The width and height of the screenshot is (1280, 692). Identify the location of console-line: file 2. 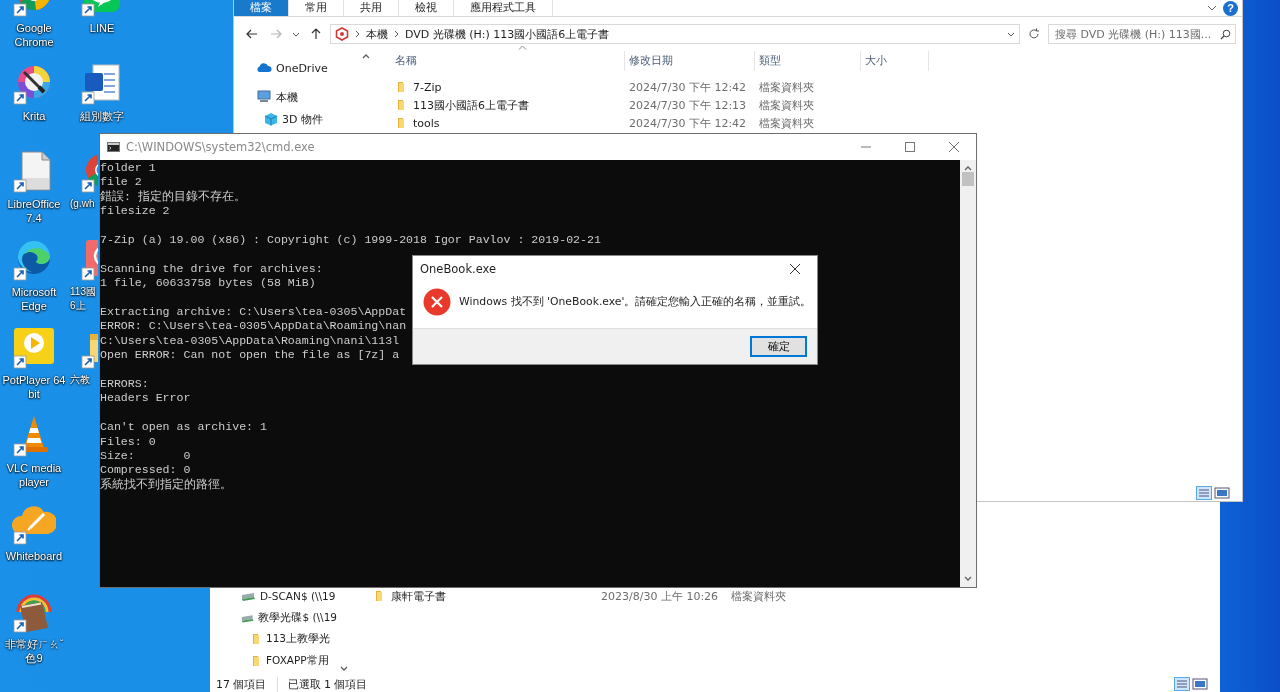
(121, 182).